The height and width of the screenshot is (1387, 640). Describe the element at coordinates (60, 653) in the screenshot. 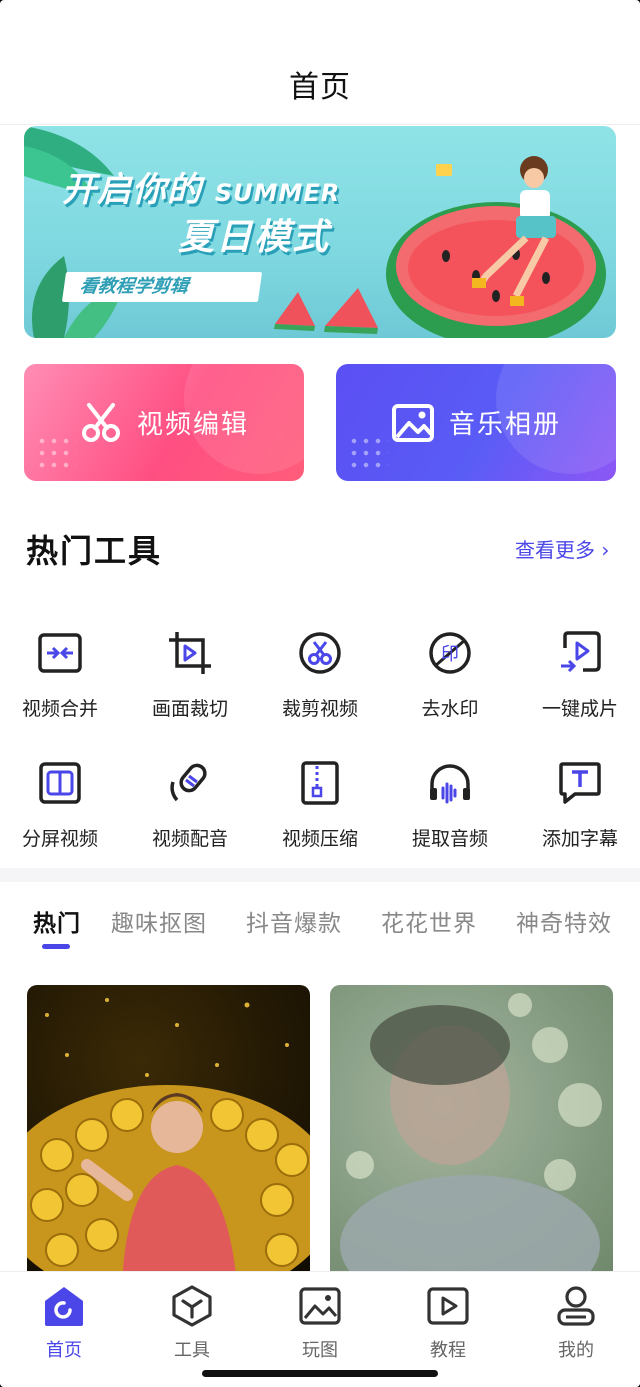

I see `merge-icon` at that location.